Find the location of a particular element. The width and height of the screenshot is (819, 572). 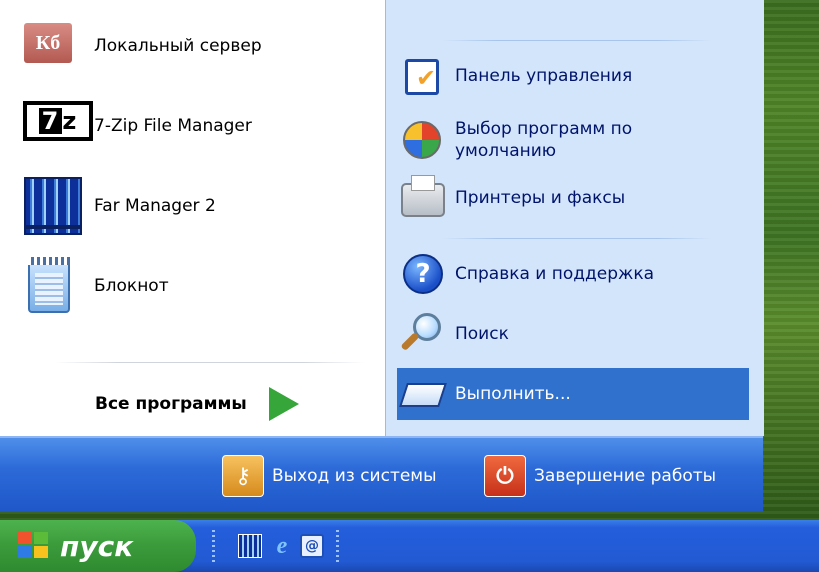

server-icon: Кб is located at coordinates (51, 46).